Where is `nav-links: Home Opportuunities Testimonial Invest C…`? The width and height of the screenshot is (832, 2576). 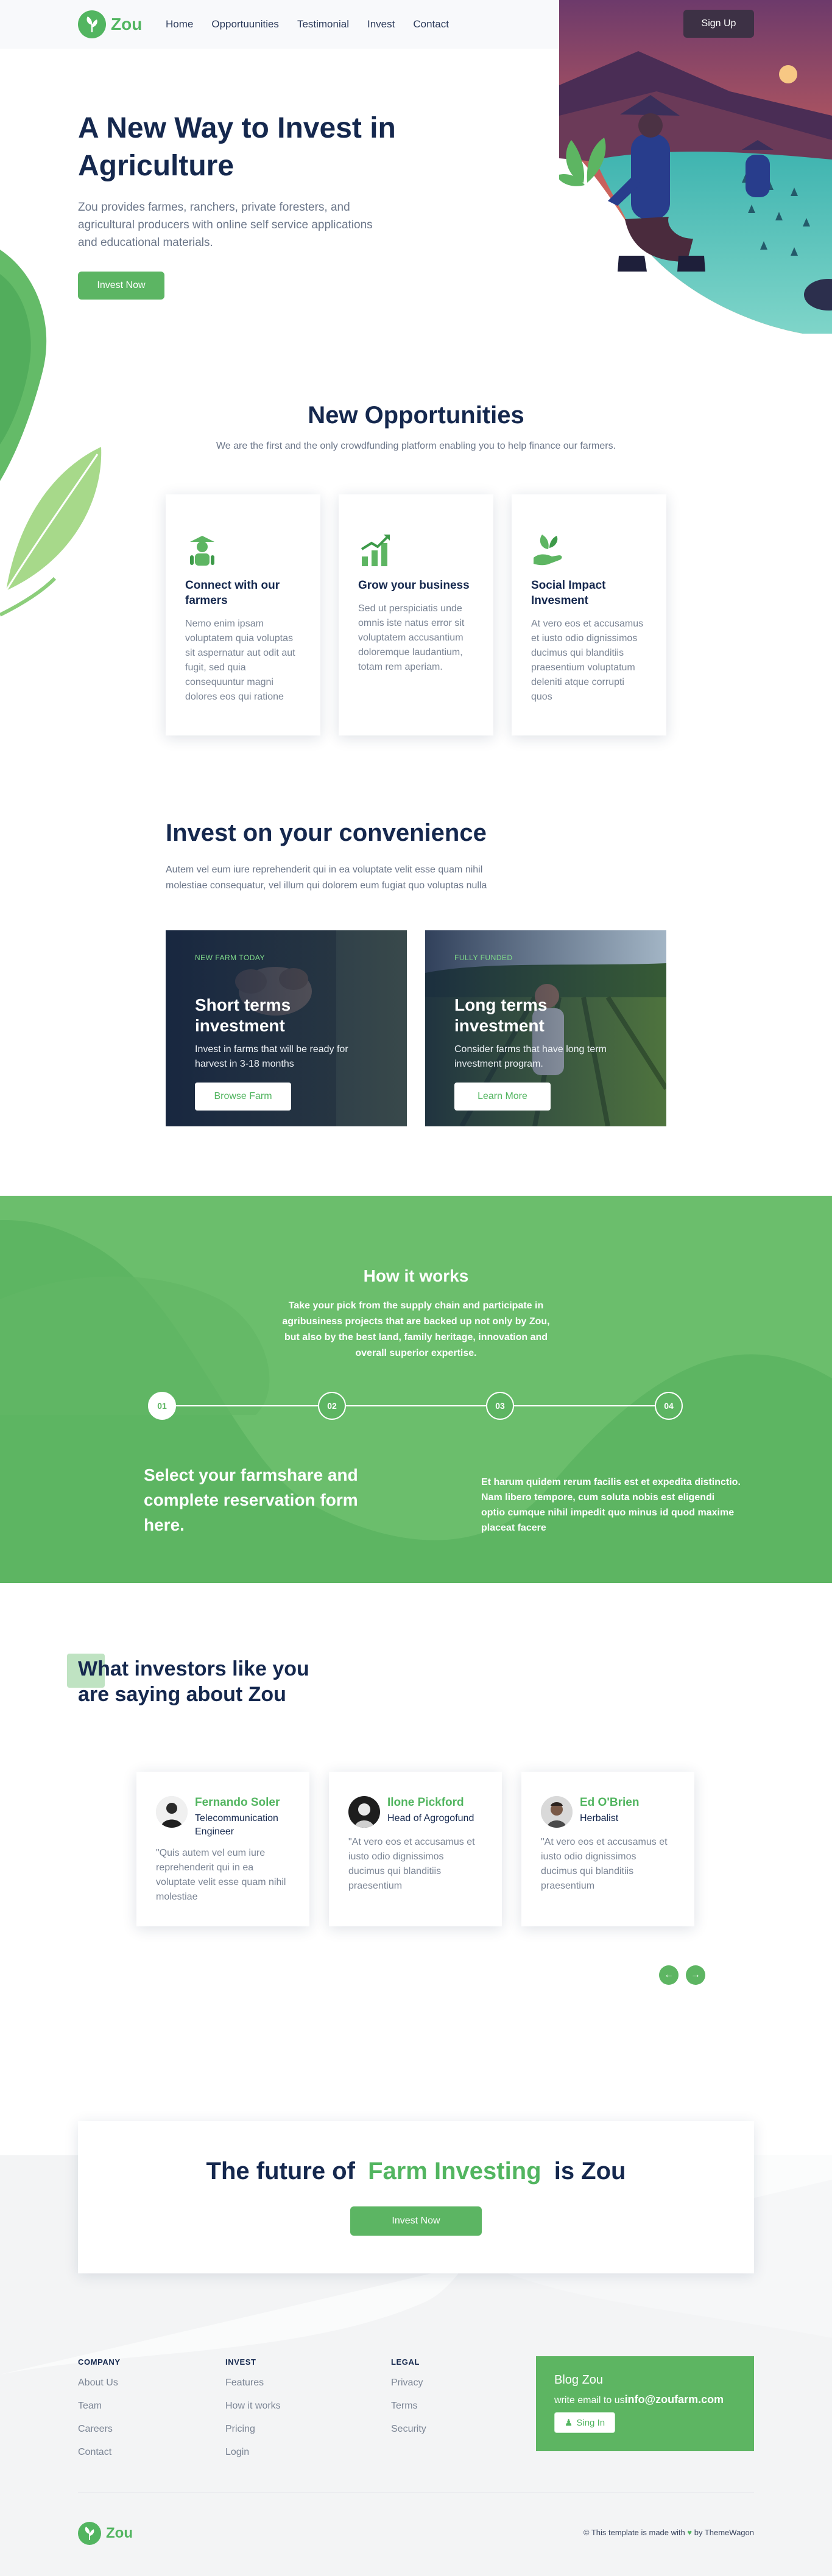
nav-links: Home Opportuunities Testimonial Invest C… is located at coordinates (307, 24).